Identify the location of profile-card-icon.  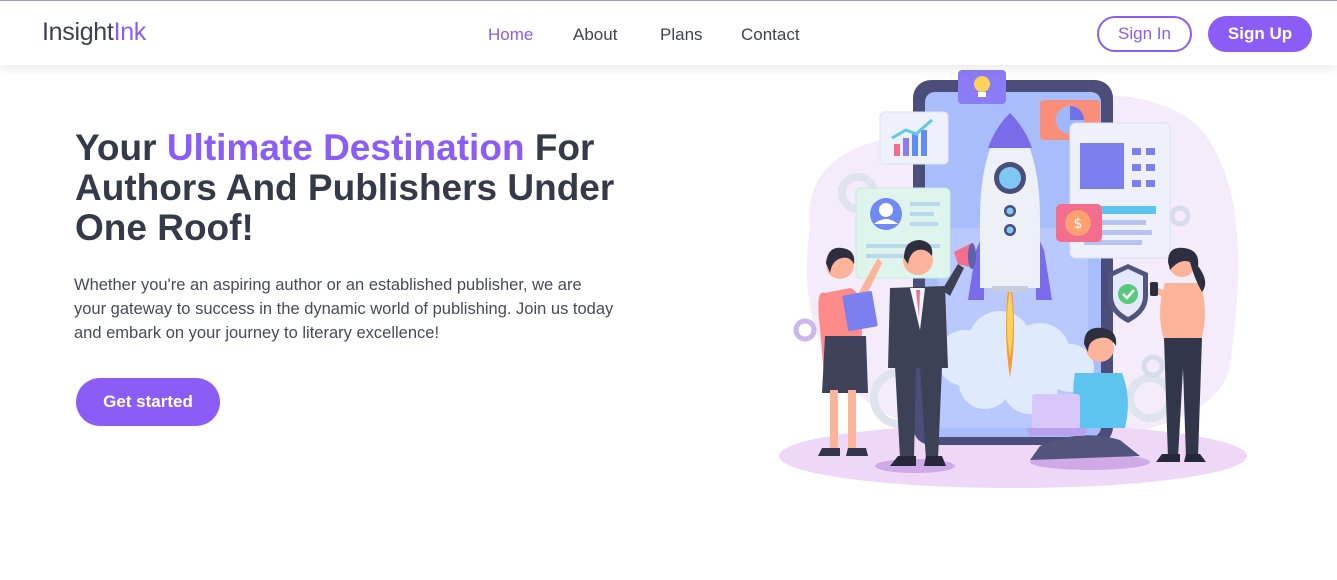
(903, 233).